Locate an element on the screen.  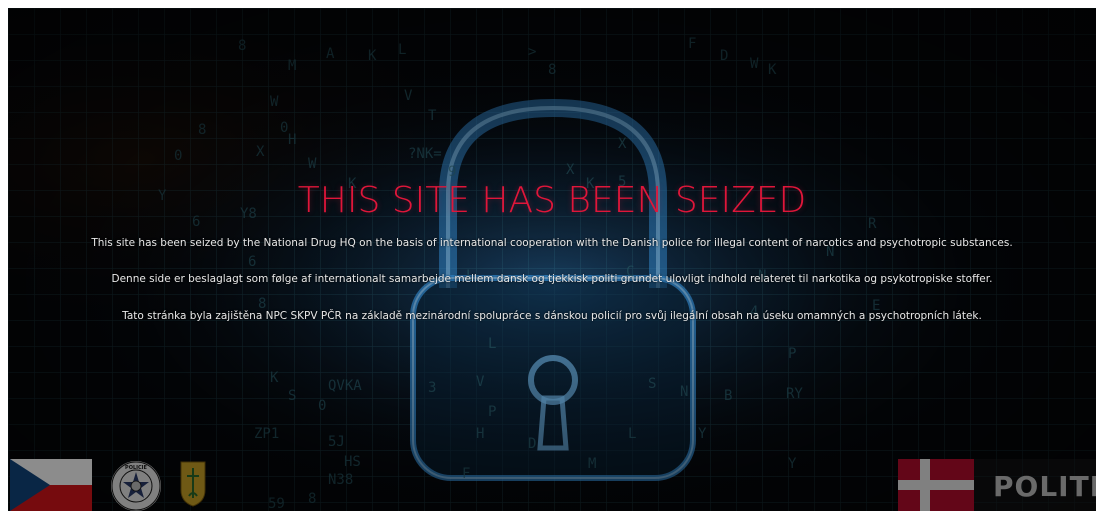
police-seal-text-top: POLICIE is located at coordinates (136, 468).